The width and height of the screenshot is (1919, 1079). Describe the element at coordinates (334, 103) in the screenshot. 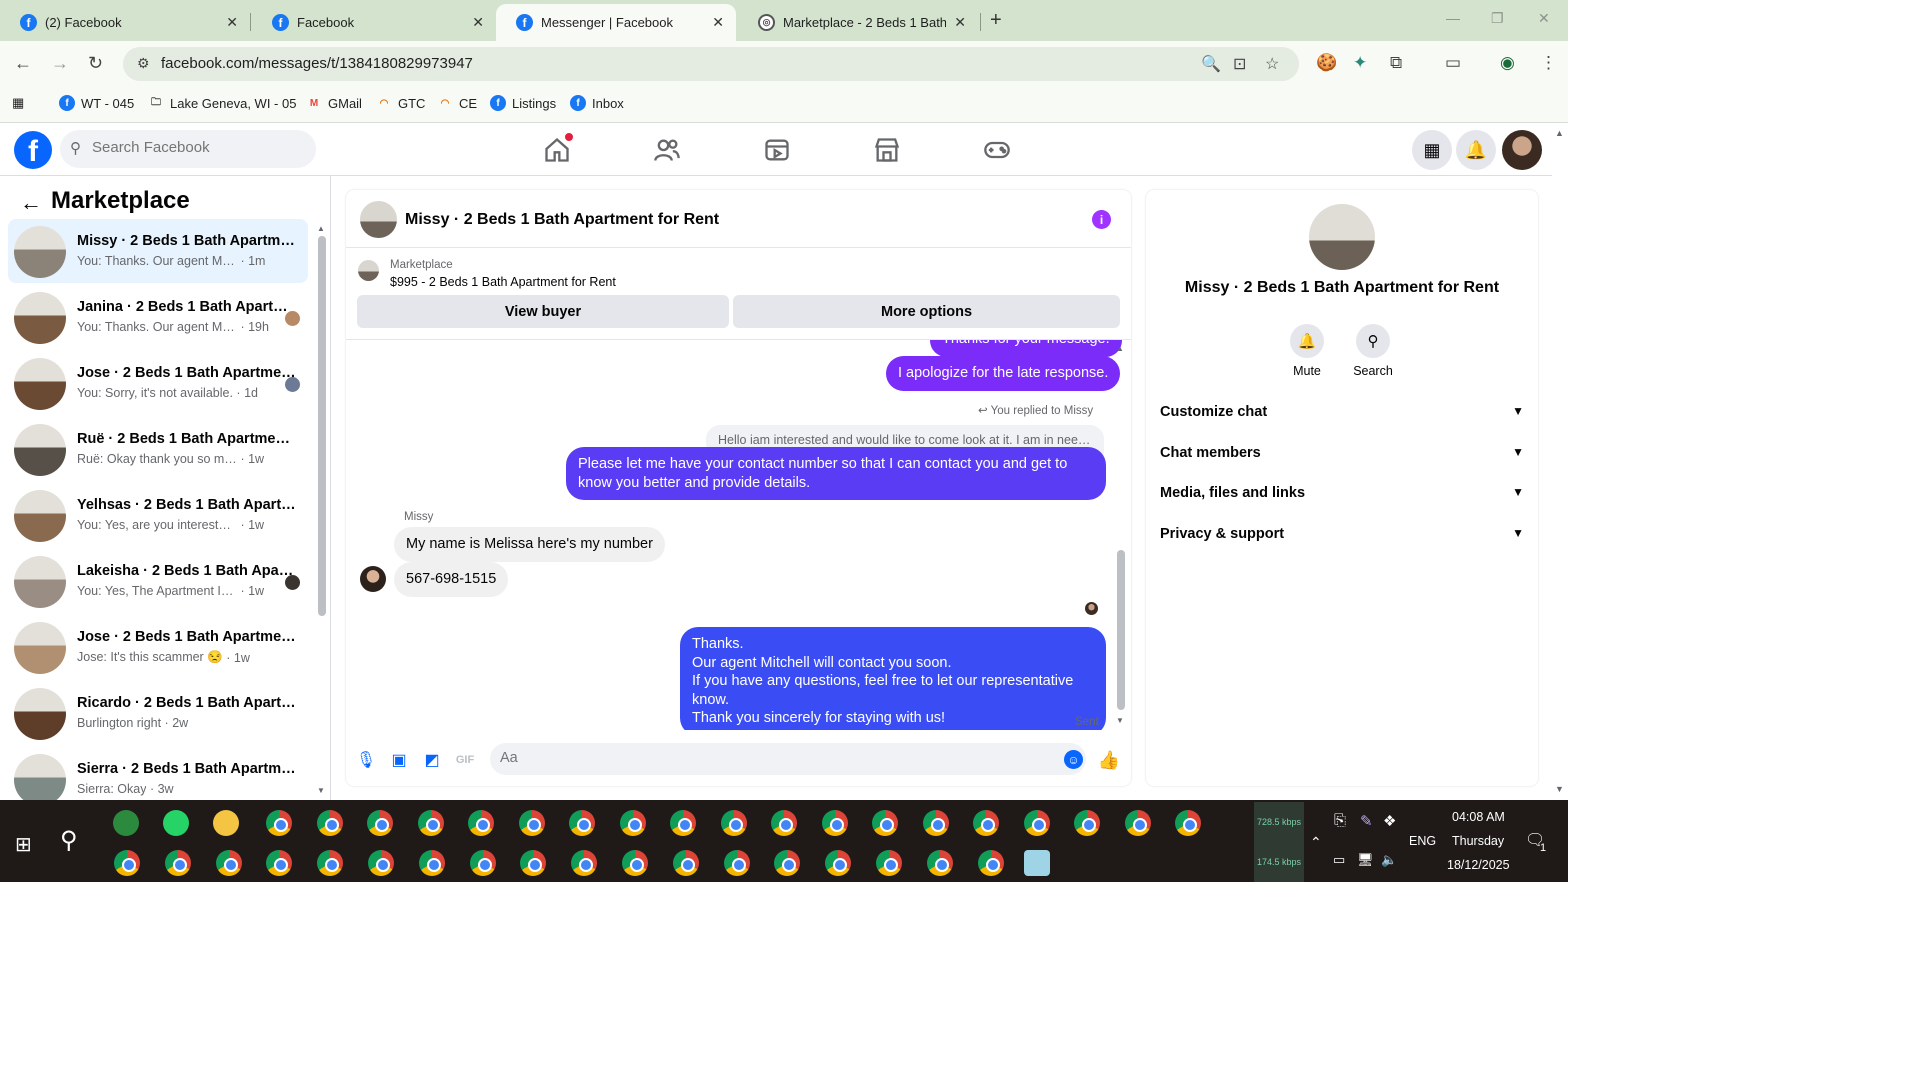

I see `bookmark-gmail: M GMail` at that location.